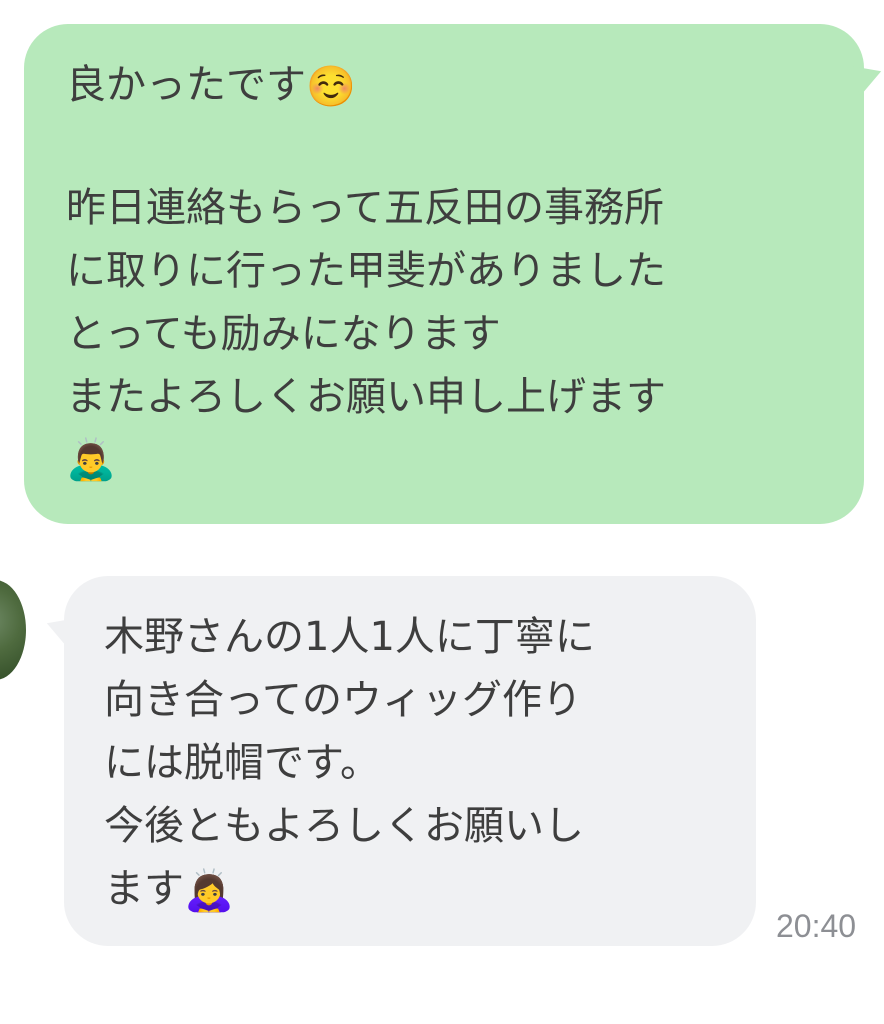 This screenshot has width=884, height=1024. Describe the element at coordinates (816, 926) in the screenshot. I see `message-timestamp: 20:40` at that location.